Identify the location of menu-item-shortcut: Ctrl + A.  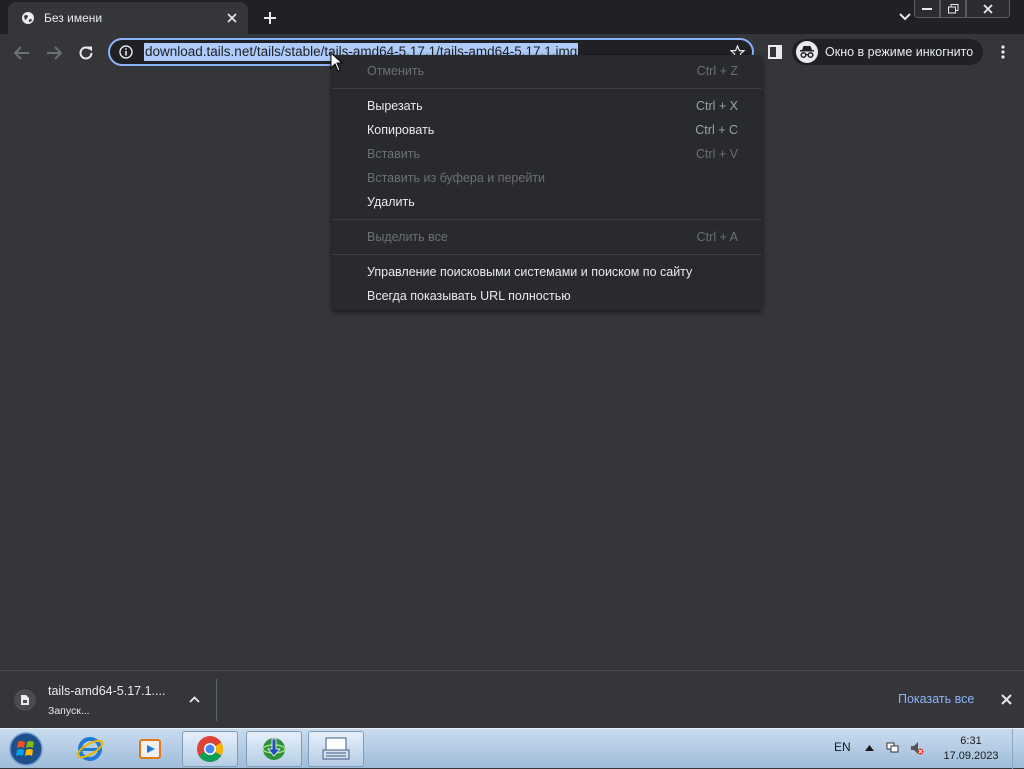
(717, 237).